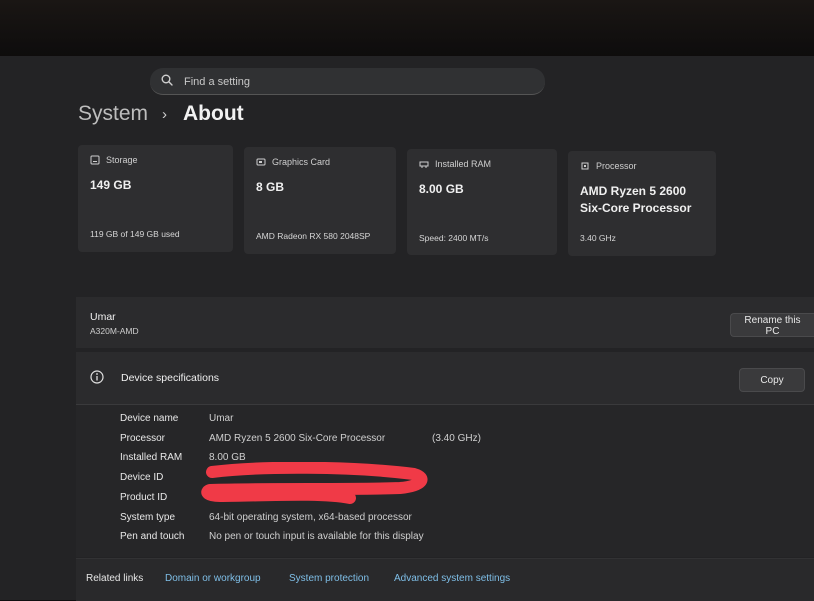  What do you see at coordinates (456, 438) in the screenshot?
I see `spec-extra: (3.40 GHz)` at bounding box center [456, 438].